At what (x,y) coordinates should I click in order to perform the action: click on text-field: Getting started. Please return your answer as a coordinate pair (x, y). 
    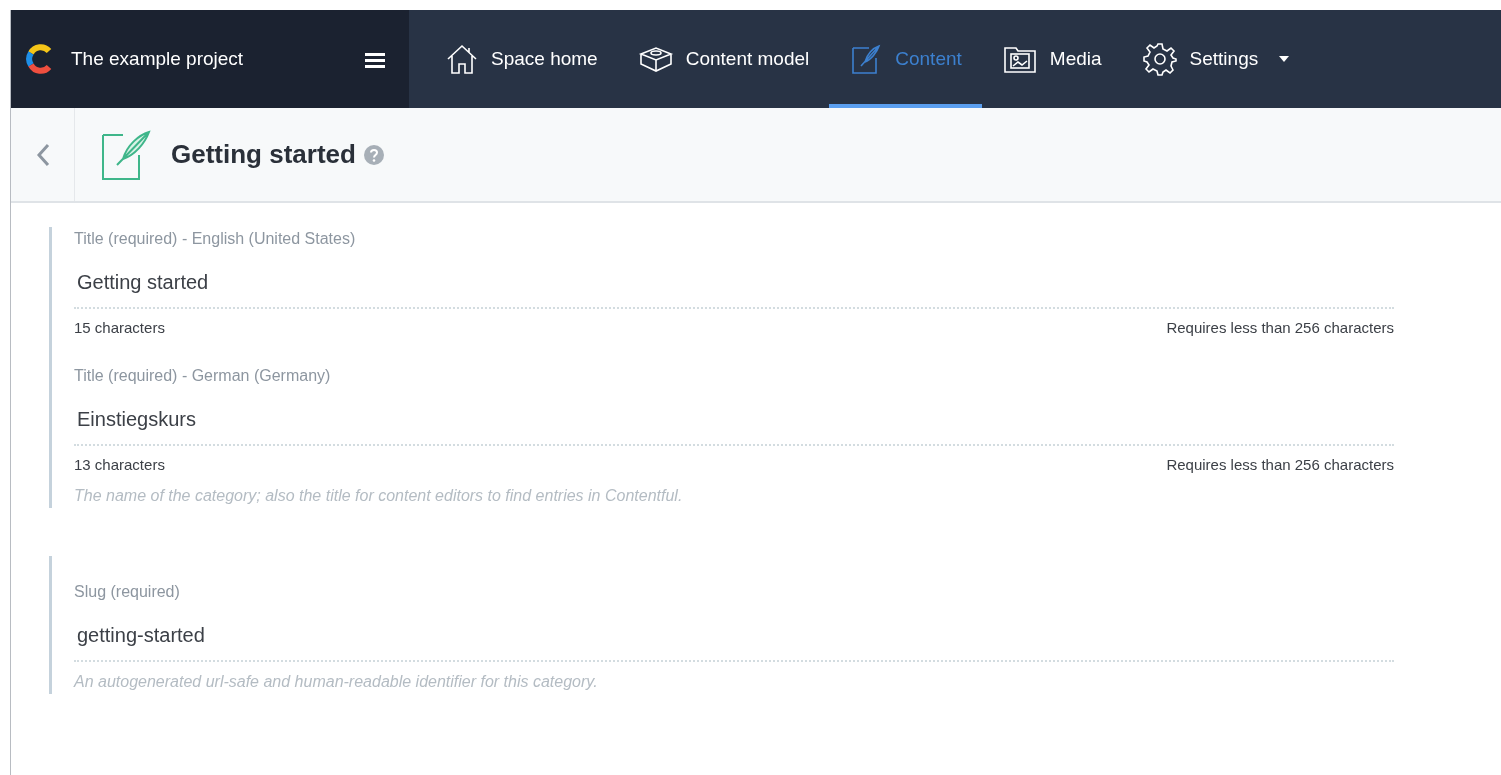
    Looking at the image, I should click on (734, 284).